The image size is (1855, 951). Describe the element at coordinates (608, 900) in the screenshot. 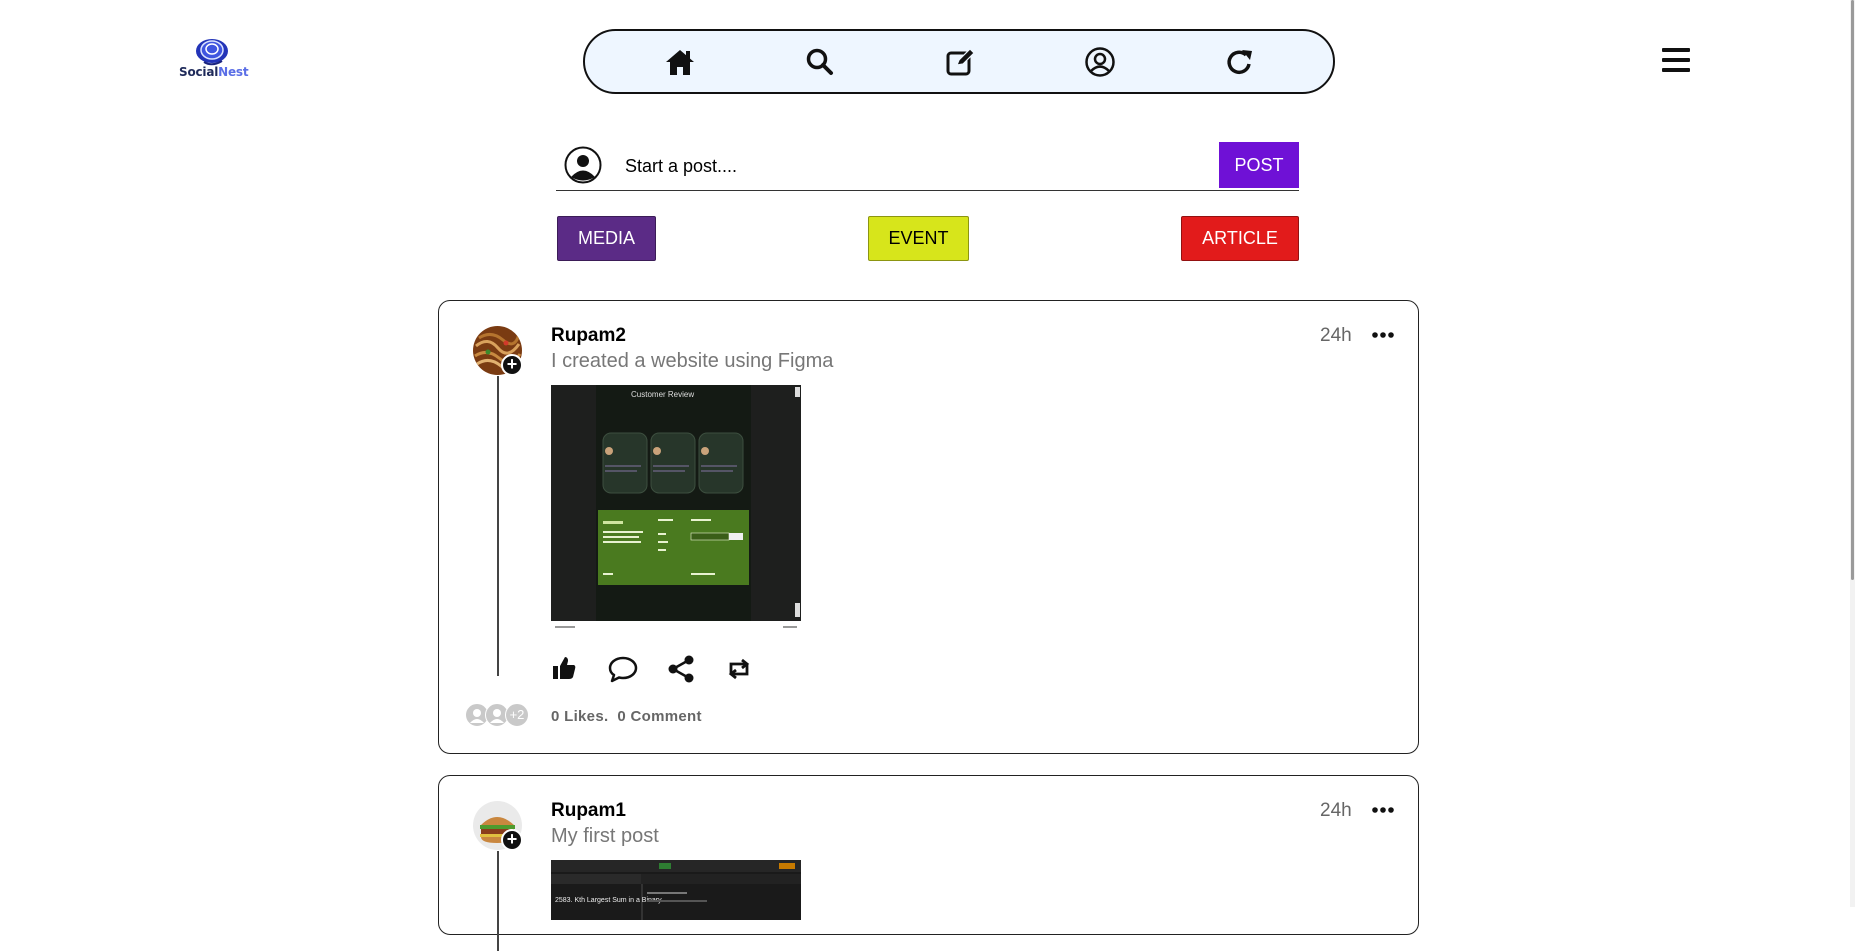

I see `post-image-caption: 2583. Kth Largest Sum in a Binary` at that location.